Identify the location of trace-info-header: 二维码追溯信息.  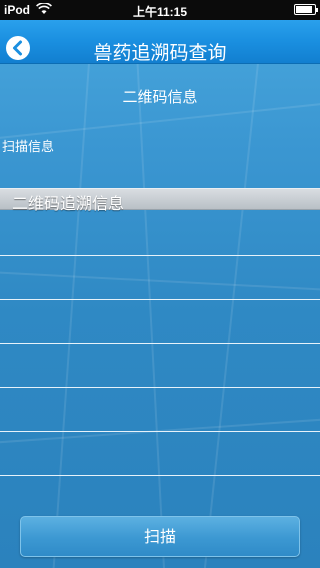
(160, 200).